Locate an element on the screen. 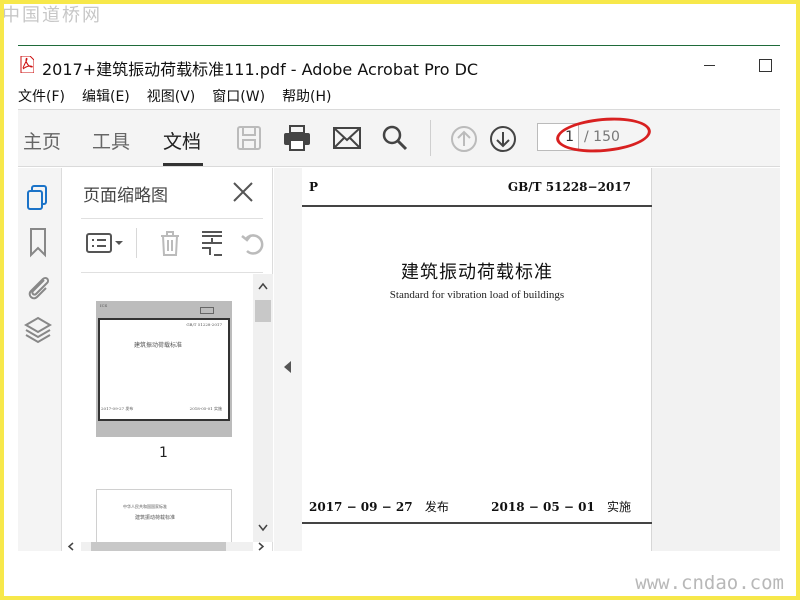  menu-help: 帮助(H) is located at coordinates (306, 97).